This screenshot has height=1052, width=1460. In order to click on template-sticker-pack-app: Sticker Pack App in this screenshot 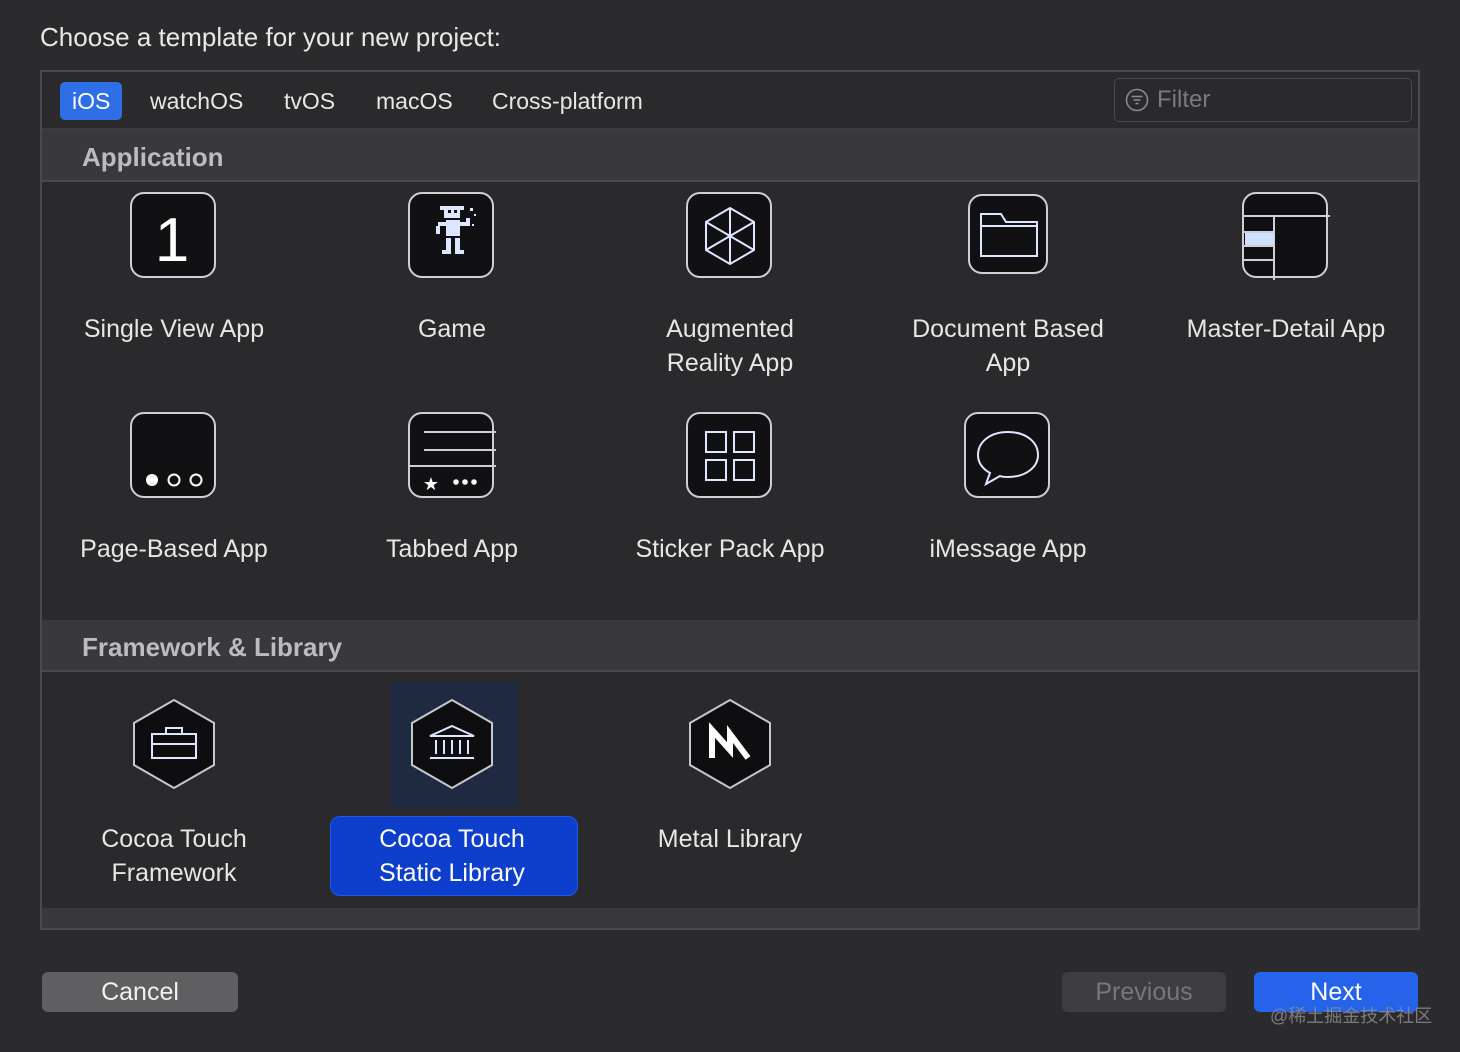, I will do `click(730, 492)`.